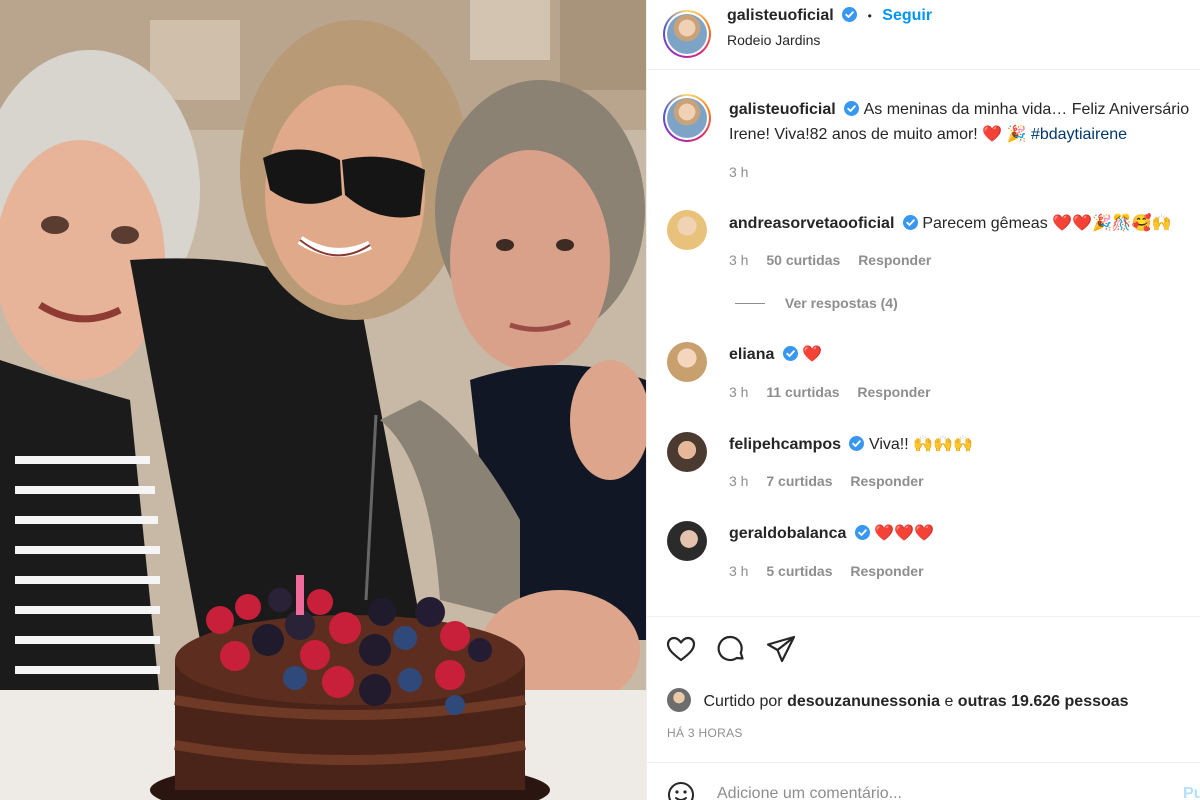  I want to click on comment-4-meta: 3 h 5 curtidas Responder, so click(826, 571).